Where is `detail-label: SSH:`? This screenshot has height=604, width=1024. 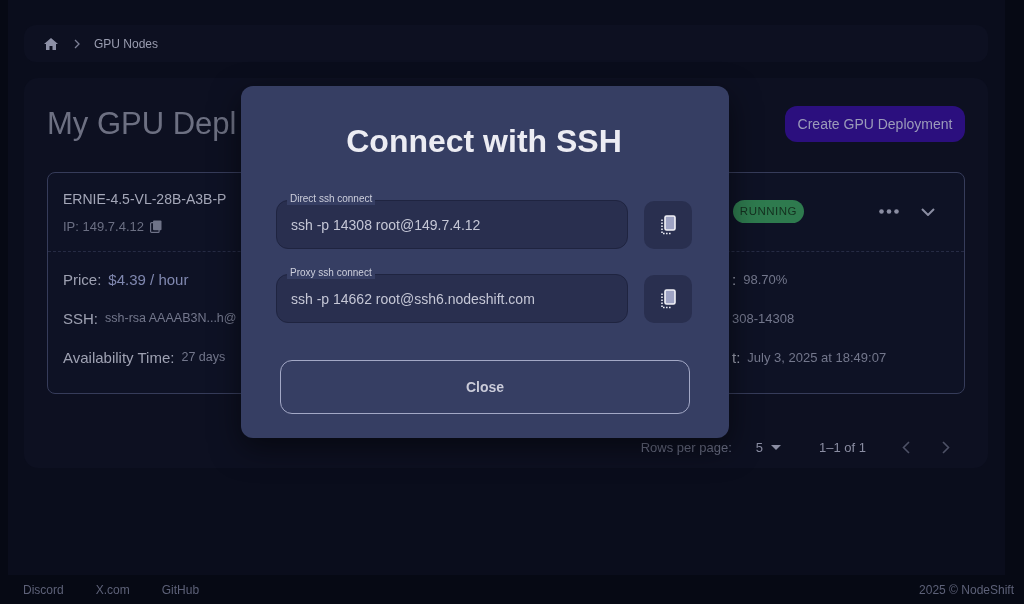
detail-label: SSH: is located at coordinates (80, 318).